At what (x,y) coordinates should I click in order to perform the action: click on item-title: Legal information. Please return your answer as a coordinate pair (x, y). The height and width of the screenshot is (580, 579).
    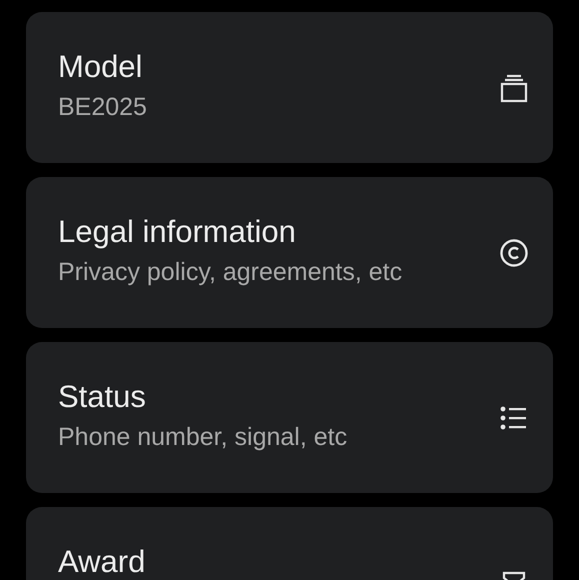
    Looking at the image, I should click on (177, 232).